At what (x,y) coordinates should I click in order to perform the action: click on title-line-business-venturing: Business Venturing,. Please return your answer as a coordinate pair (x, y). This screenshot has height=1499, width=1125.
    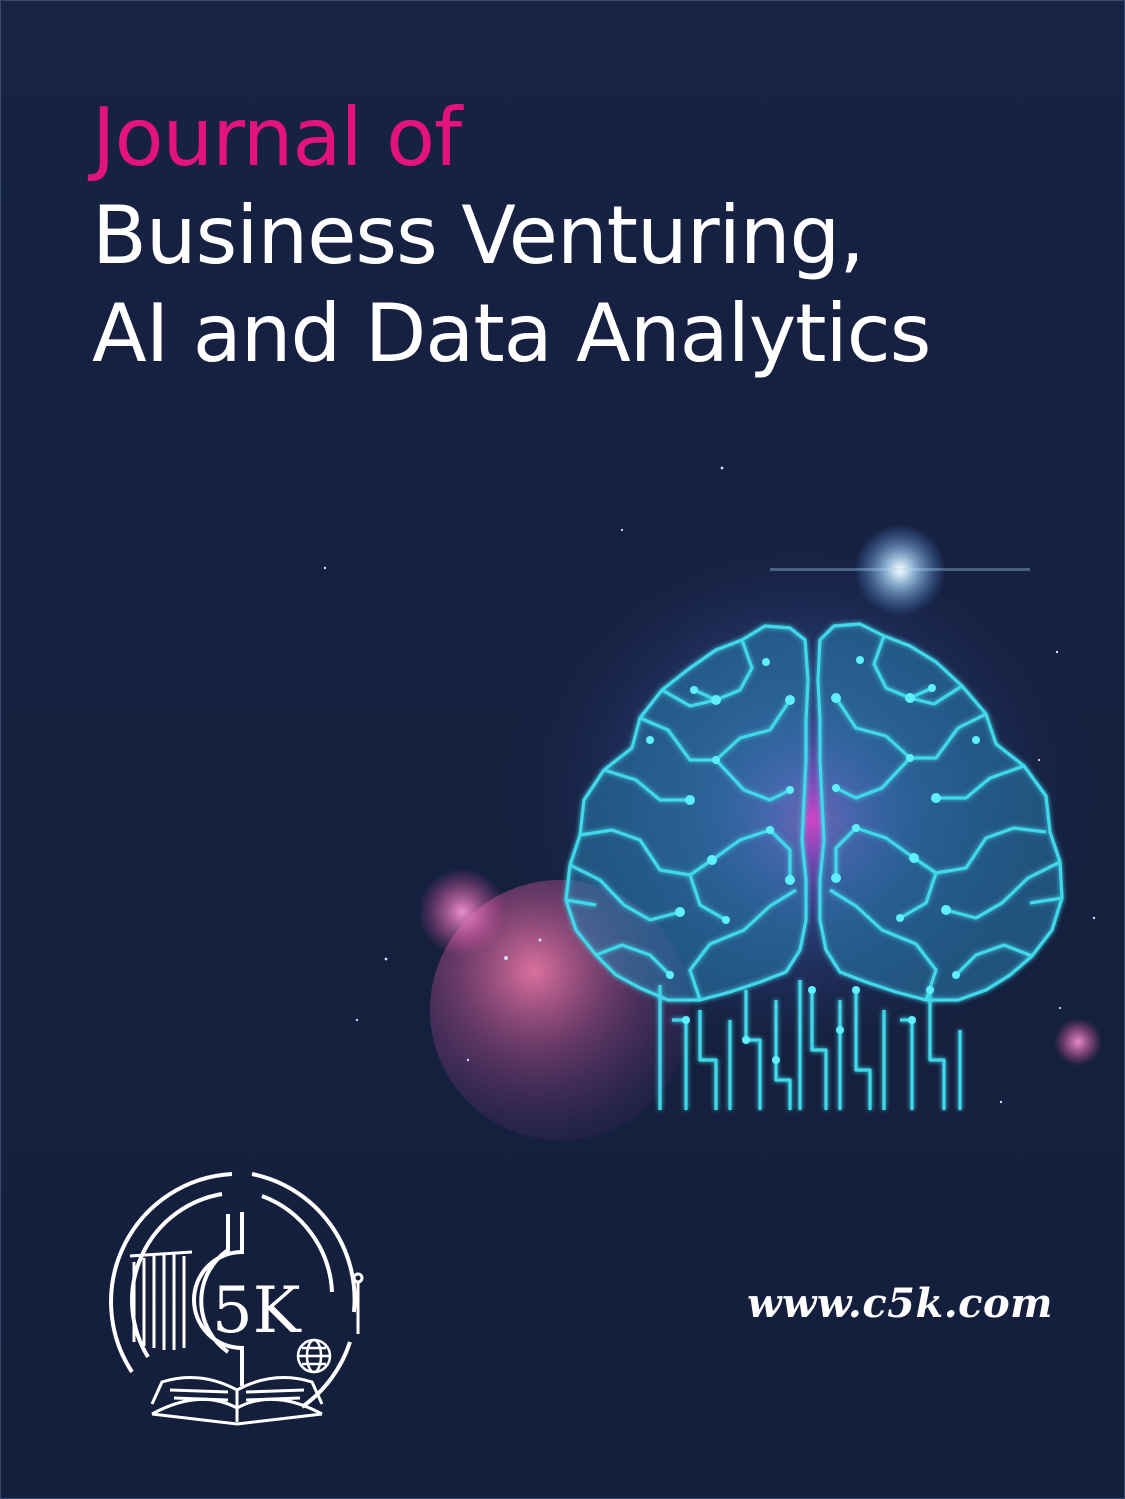
    Looking at the image, I should click on (478, 235).